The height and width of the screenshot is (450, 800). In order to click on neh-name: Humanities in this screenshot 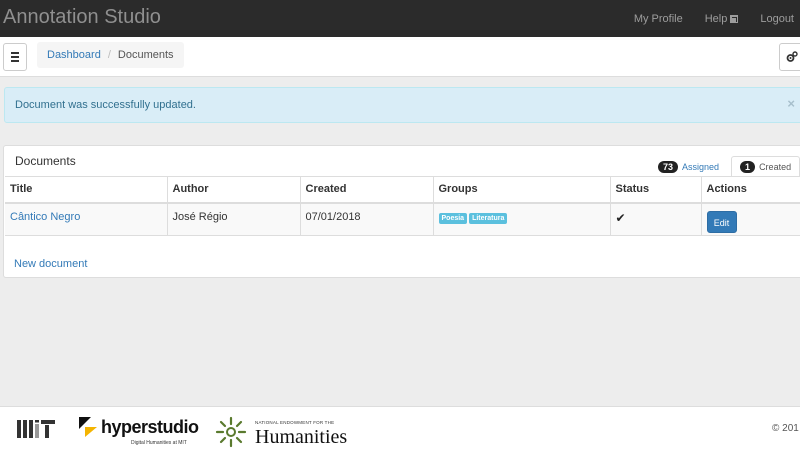, I will do `click(301, 437)`.